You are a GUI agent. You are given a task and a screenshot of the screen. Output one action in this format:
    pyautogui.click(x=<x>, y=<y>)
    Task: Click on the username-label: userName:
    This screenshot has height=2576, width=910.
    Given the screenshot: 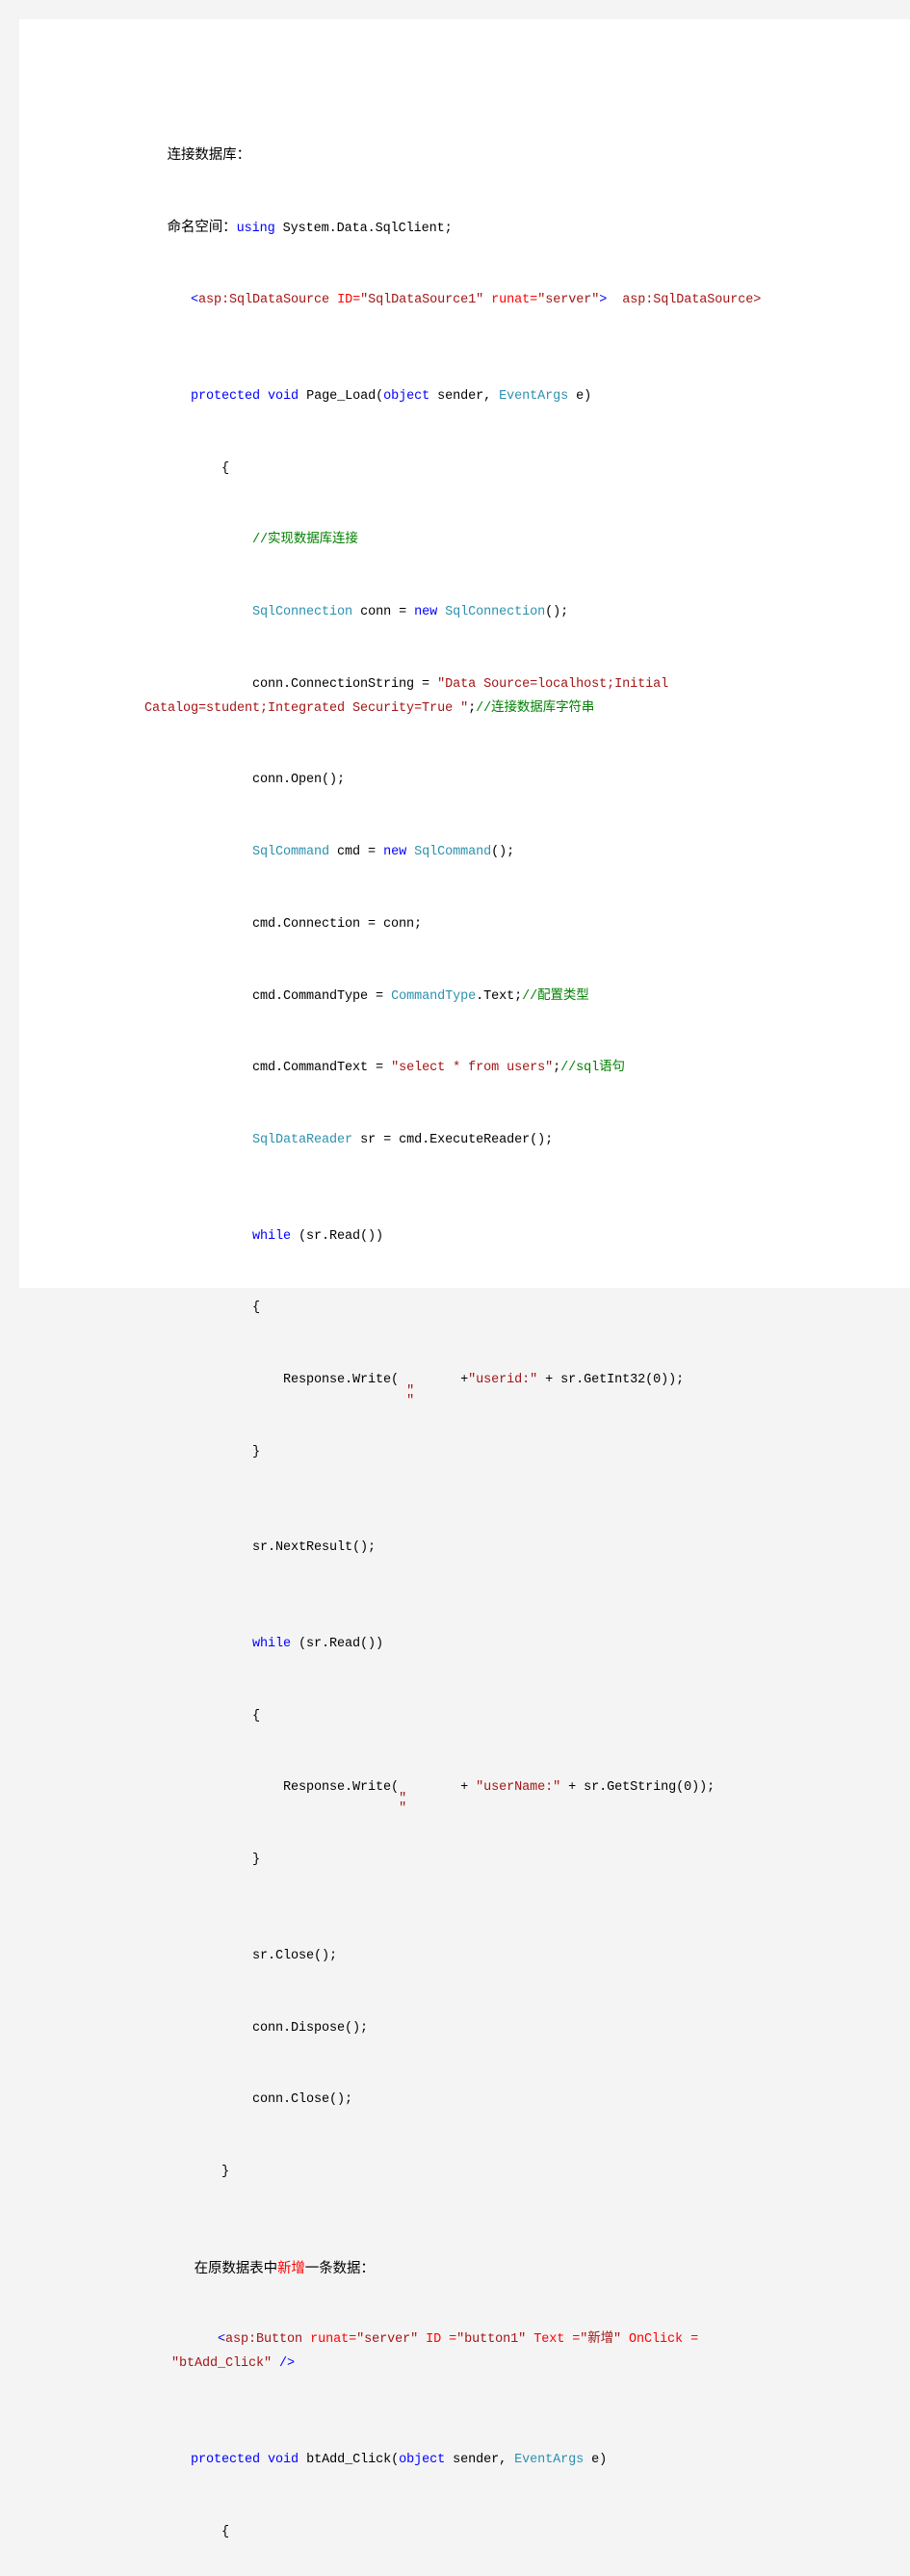 What is the action you would take?
    pyautogui.click(x=518, y=1788)
    